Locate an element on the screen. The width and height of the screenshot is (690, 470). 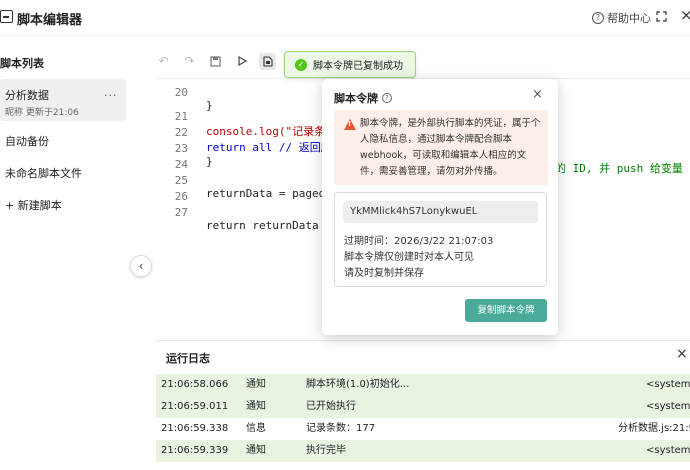
redo-icon: ↷ is located at coordinates (189, 61).